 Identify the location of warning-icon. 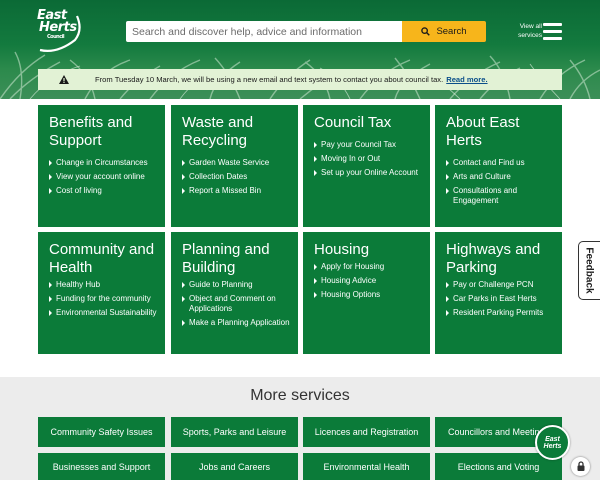
(64, 79).